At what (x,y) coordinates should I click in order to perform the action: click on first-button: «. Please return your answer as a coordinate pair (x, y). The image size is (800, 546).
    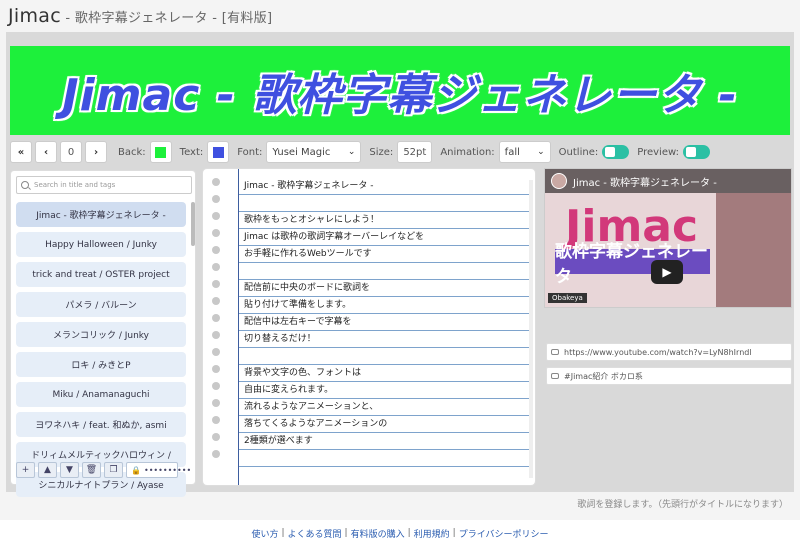
    Looking at the image, I should click on (21, 152).